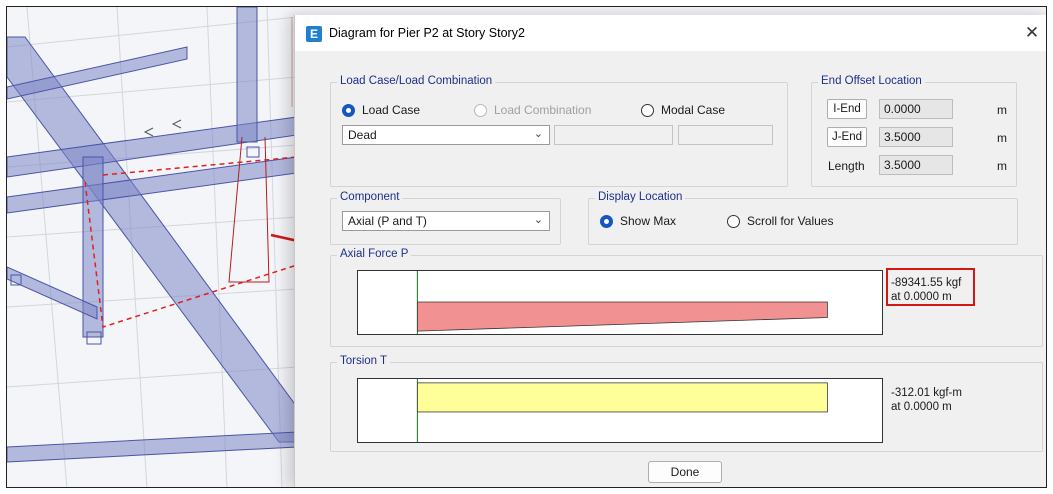 This screenshot has height=494, width=1053. Describe the element at coordinates (685, 472) in the screenshot. I see `done-button: Done` at that location.